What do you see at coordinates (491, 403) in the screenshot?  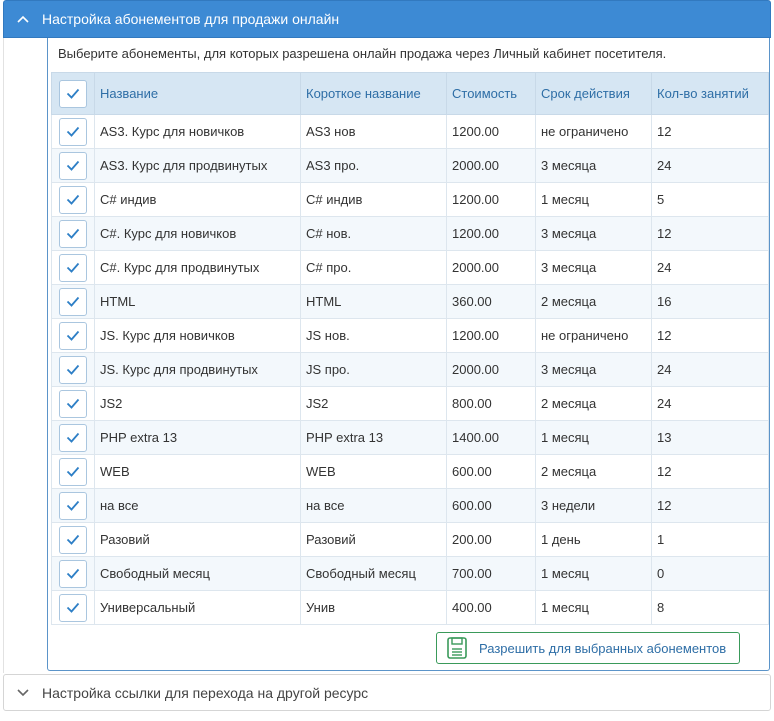 I see `cell-price: 800.00` at bounding box center [491, 403].